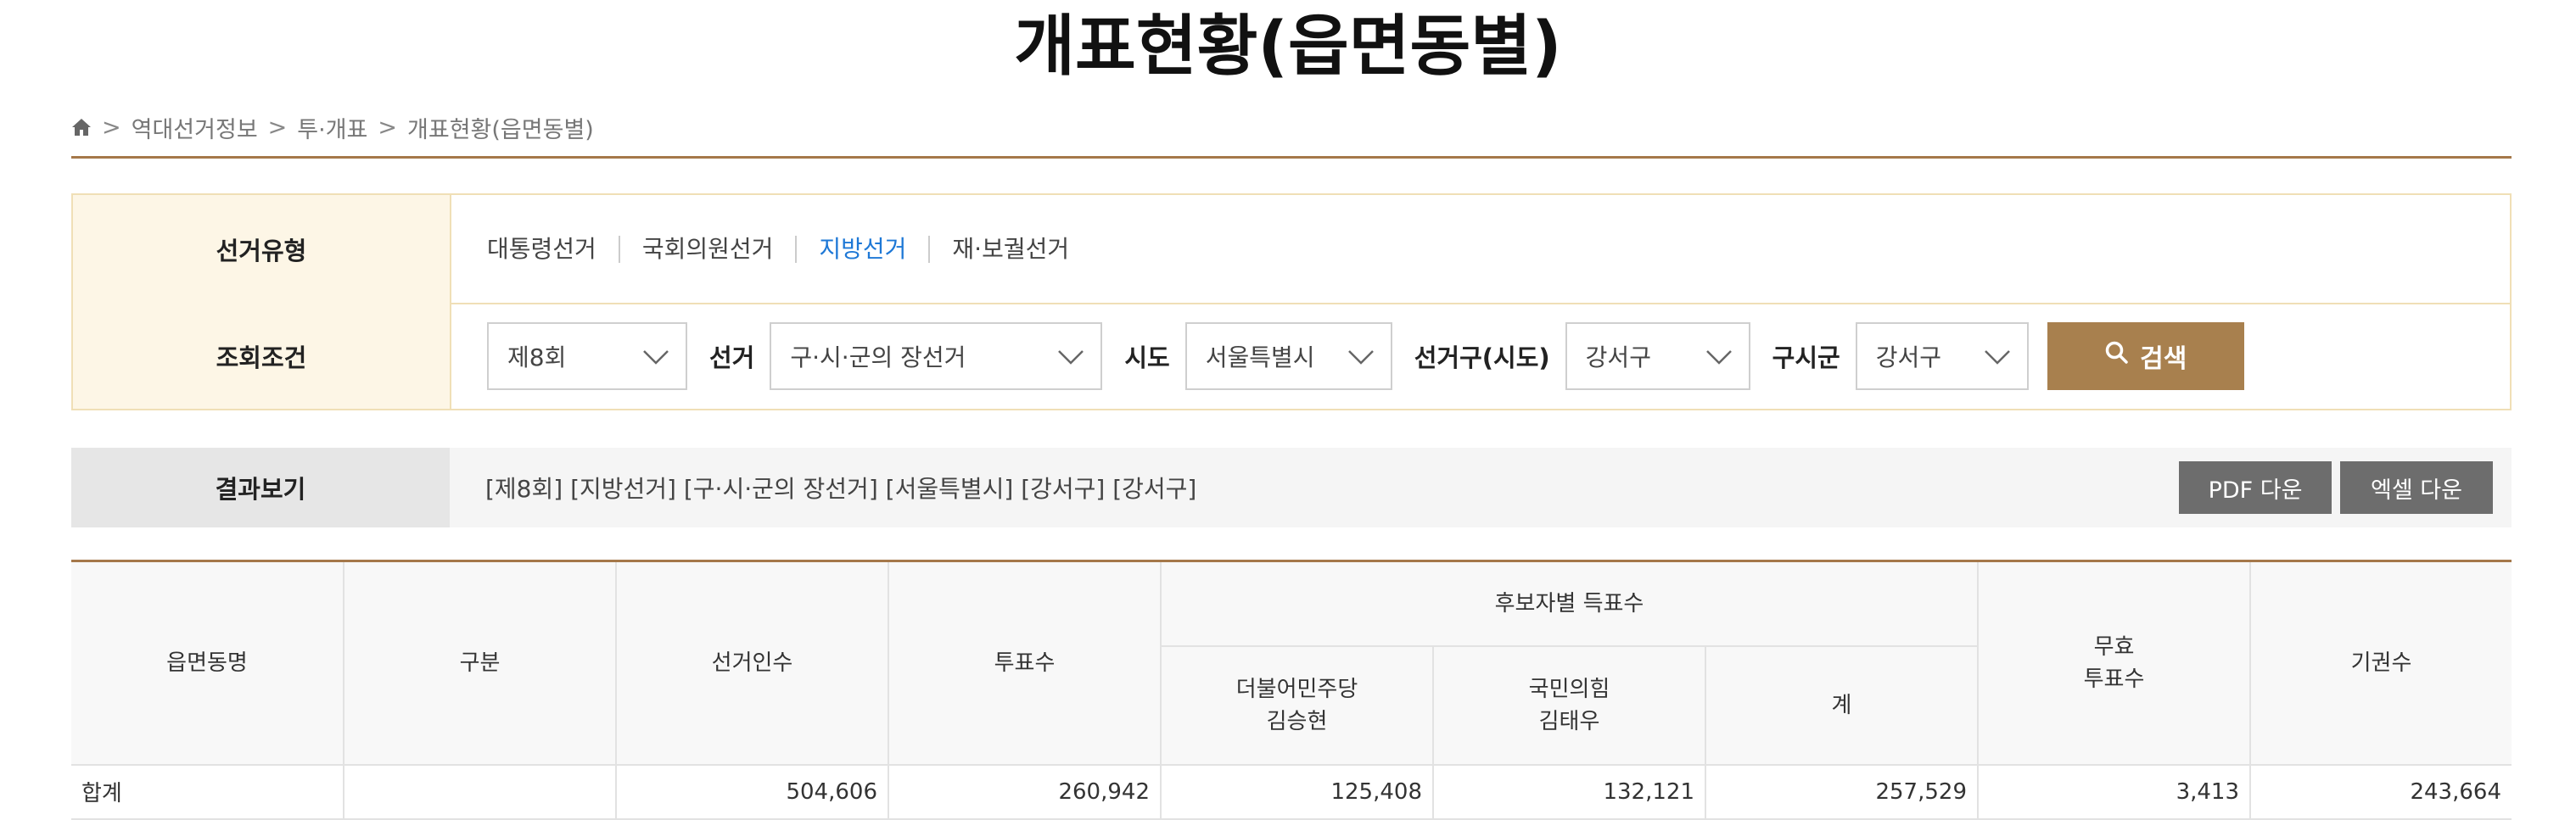  I want to click on sido-select-value: 서울특별시, so click(1260, 357).